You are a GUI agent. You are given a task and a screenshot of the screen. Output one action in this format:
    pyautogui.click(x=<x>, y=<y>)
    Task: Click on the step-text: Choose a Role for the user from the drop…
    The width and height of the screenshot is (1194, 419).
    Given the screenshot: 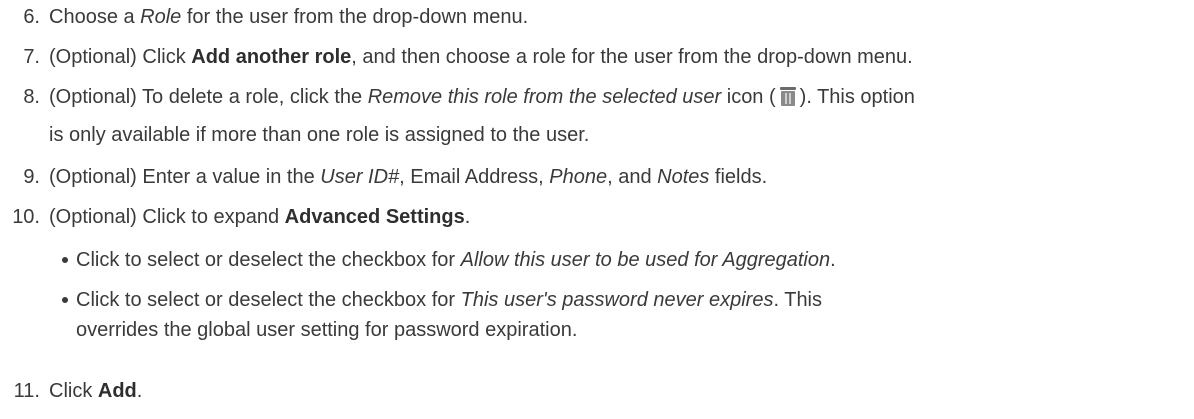 What is the action you would take?
    pyautogui.click(x=289, y=17)
    